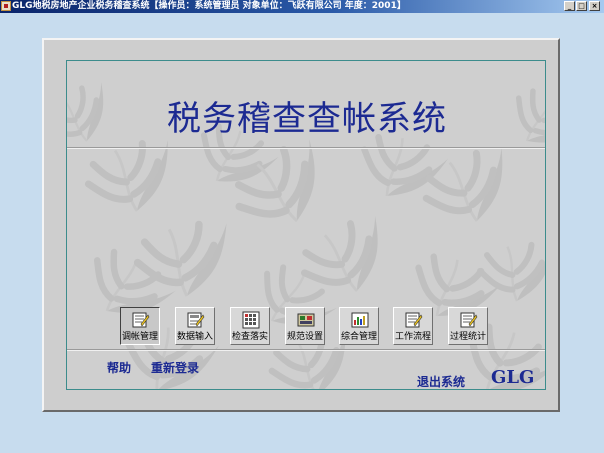 Image resolution: width=604 pixels, height=453 pixels. Describe the element at coordinates (194, 337) in the screenshot. I see `toolbar-button-label: 数据输入` at that location.